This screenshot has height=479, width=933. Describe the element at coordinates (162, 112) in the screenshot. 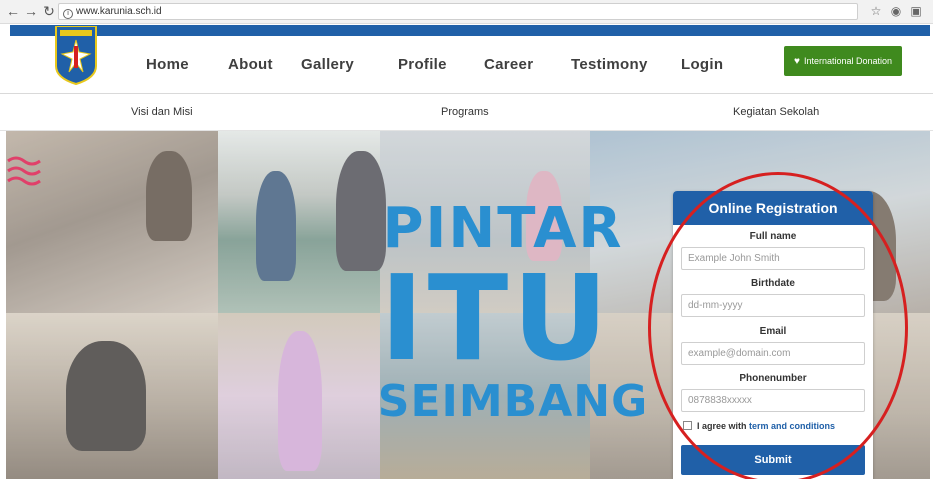

I see `subnav-visi-misi: Visi dan Misi` at that location.